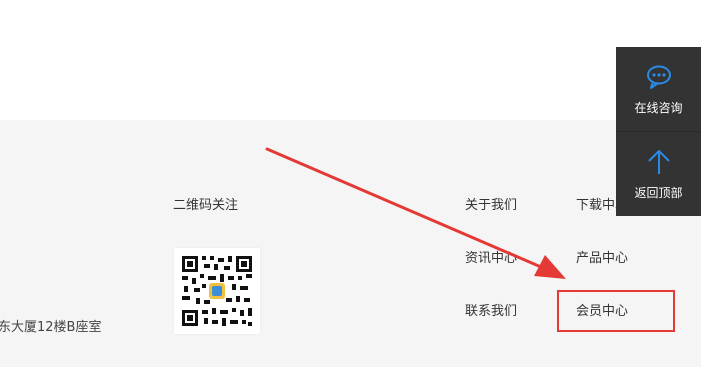 The width and height of the screenshot is (701, 367). I want to click on side-panel: 在线咨询 返回顶部, so click(658, 131).